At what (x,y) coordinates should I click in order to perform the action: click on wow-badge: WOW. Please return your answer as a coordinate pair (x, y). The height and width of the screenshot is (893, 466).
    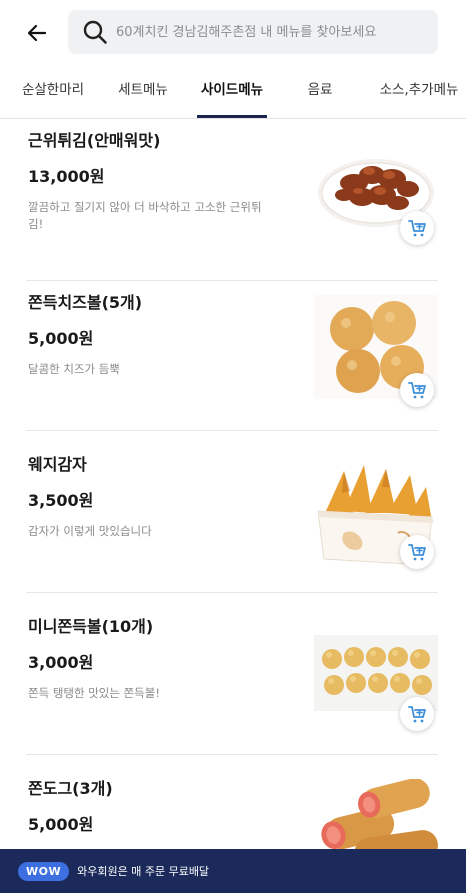
    Looking at the image, I should click on (44, 871).